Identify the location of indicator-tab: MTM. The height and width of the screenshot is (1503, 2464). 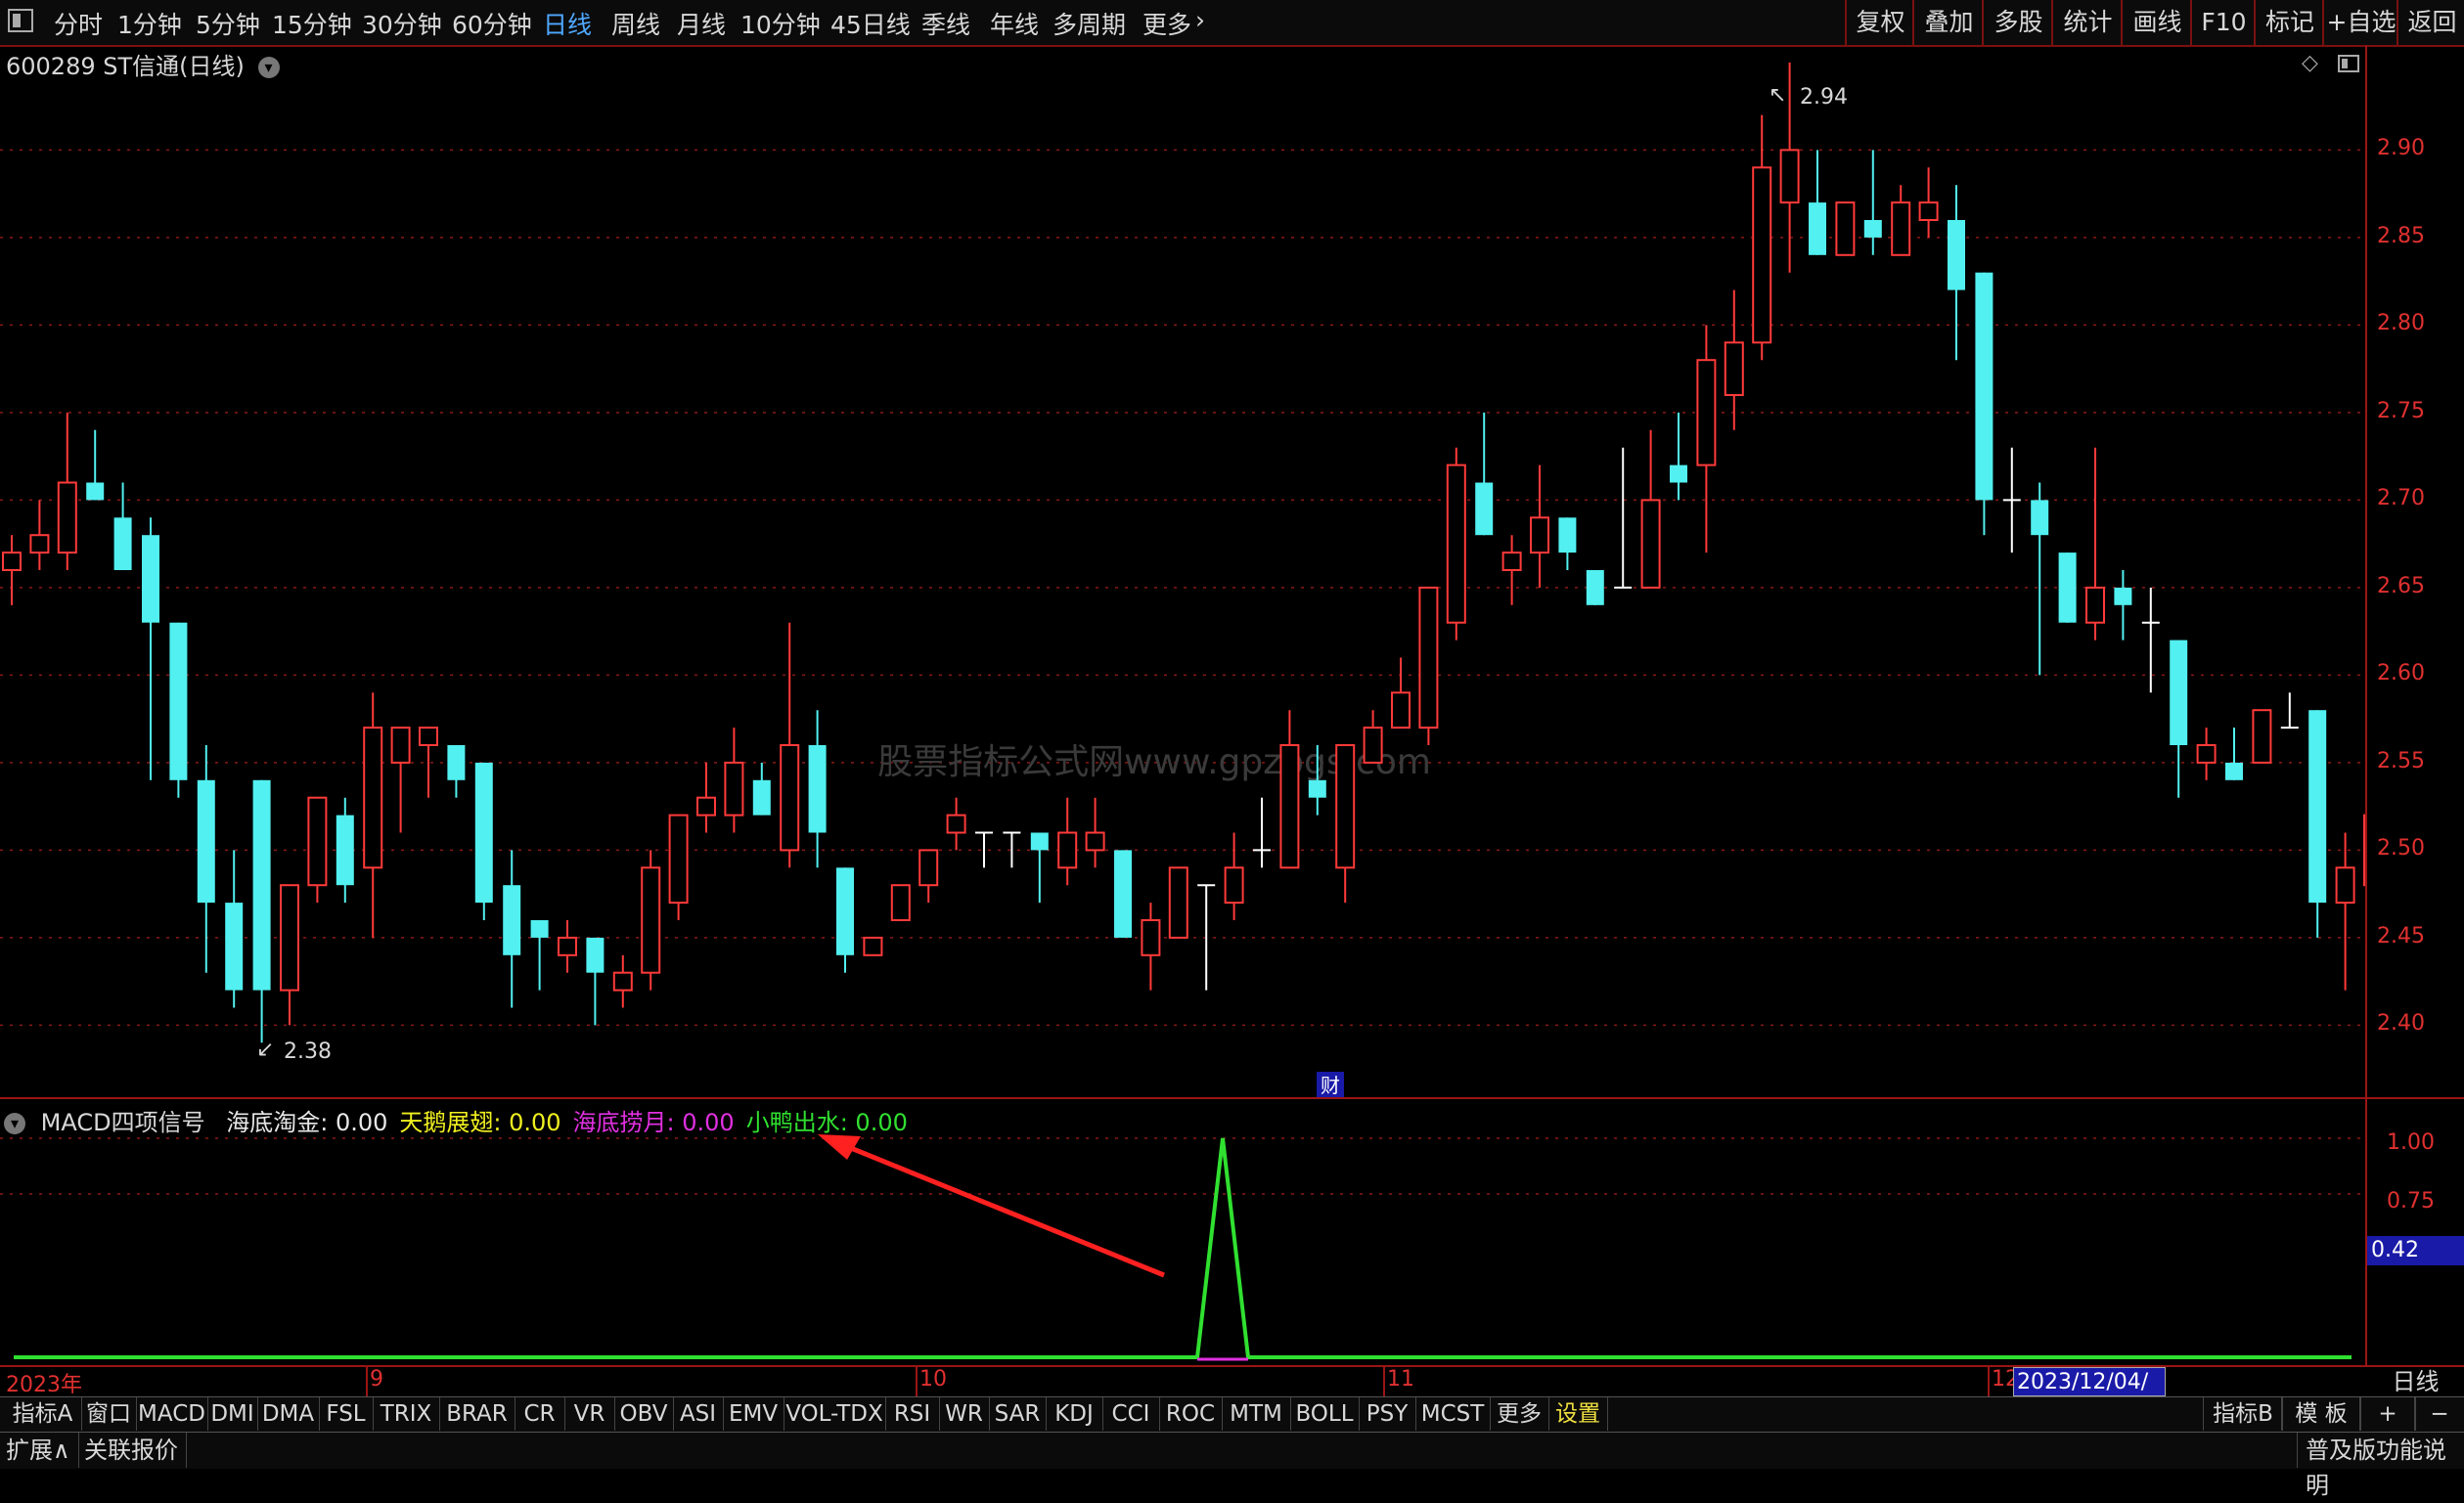
(1256, 1414).